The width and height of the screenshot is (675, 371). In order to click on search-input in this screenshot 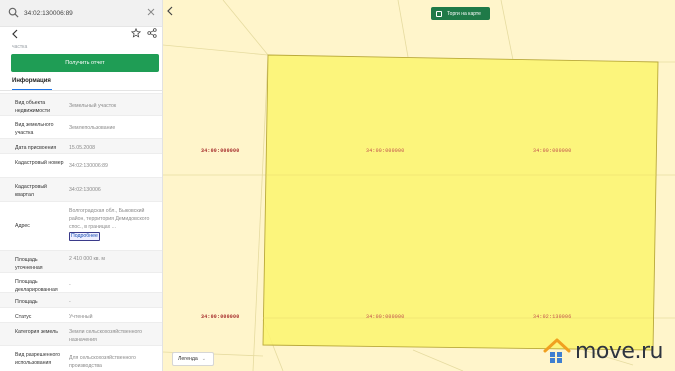, I will do `click(83, 13)`.